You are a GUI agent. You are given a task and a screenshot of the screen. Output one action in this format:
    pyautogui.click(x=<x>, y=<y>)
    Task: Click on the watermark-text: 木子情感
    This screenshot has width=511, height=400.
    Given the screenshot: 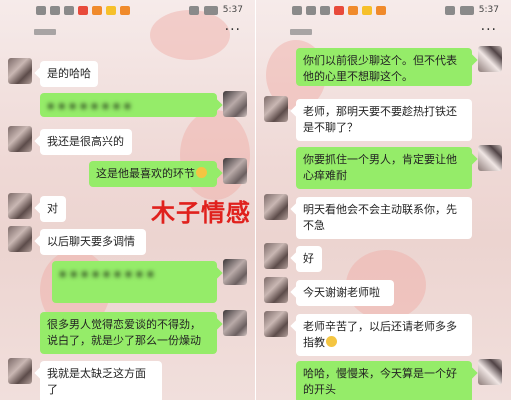 What is the action you would take?
    pyautogui.click(x=201, y=213)
    